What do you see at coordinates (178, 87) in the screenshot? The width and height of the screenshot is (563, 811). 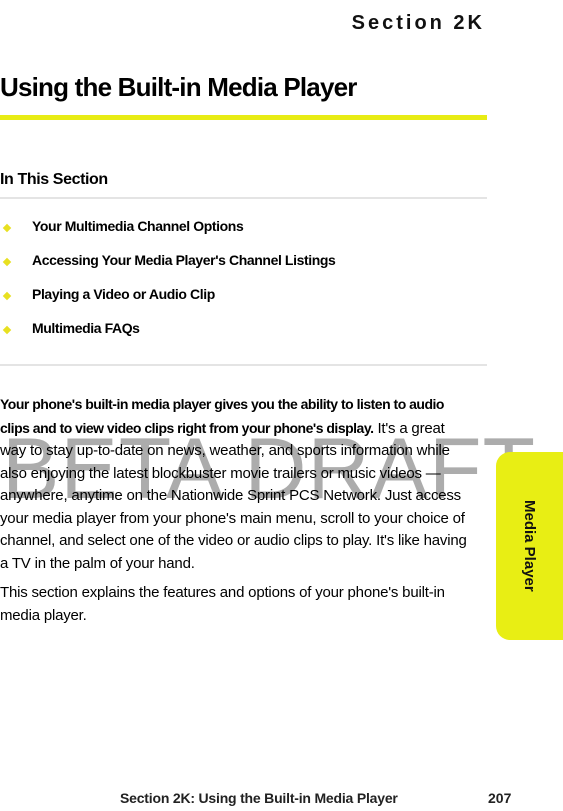 I see `page-title: Using the Built-in Media Player` at bounding box center [178, 87].